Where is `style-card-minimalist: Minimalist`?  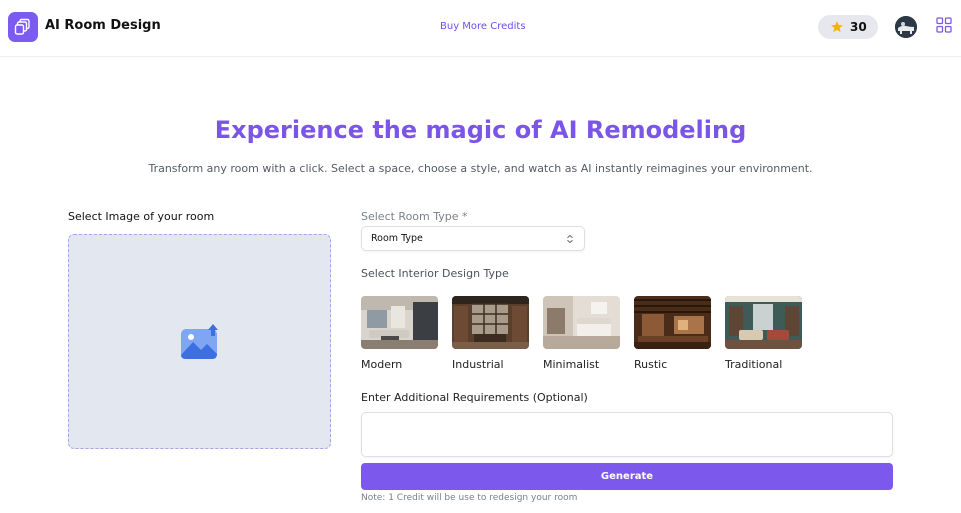
style-card-minimalist: Minimalist is located at coordinates (582, 333).